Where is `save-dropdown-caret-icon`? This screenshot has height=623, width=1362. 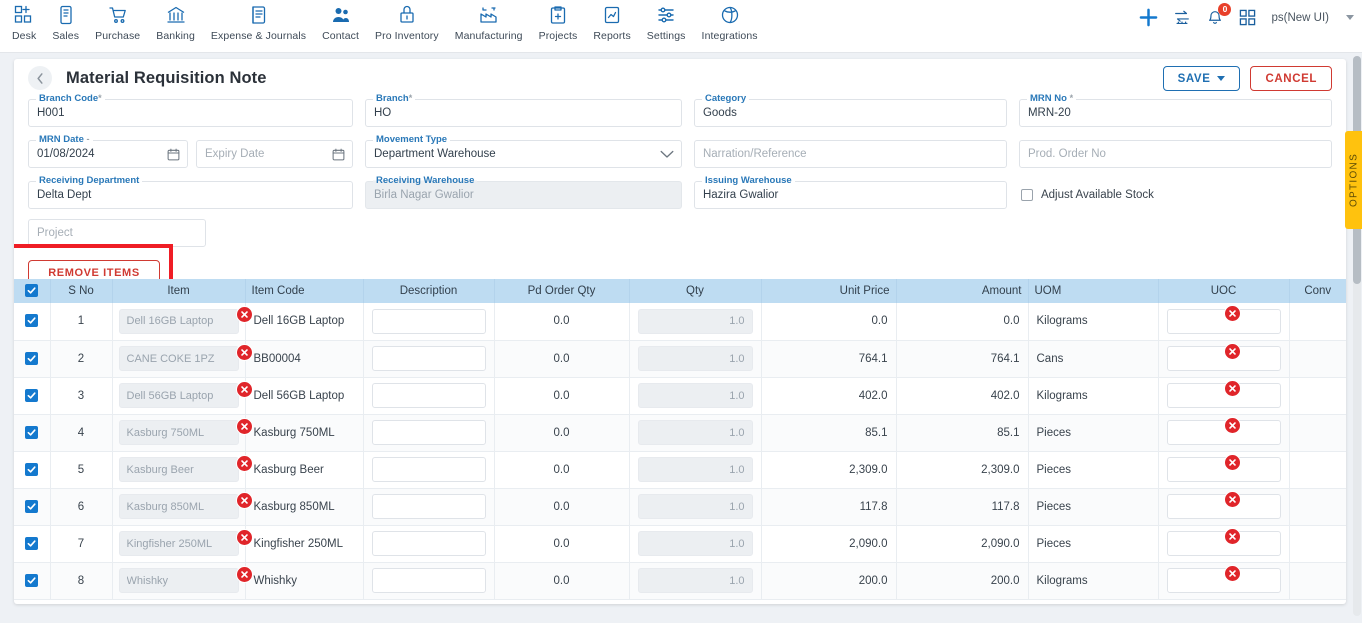 save-dropdown-caret-icon is located at coordinates (1221, 78).